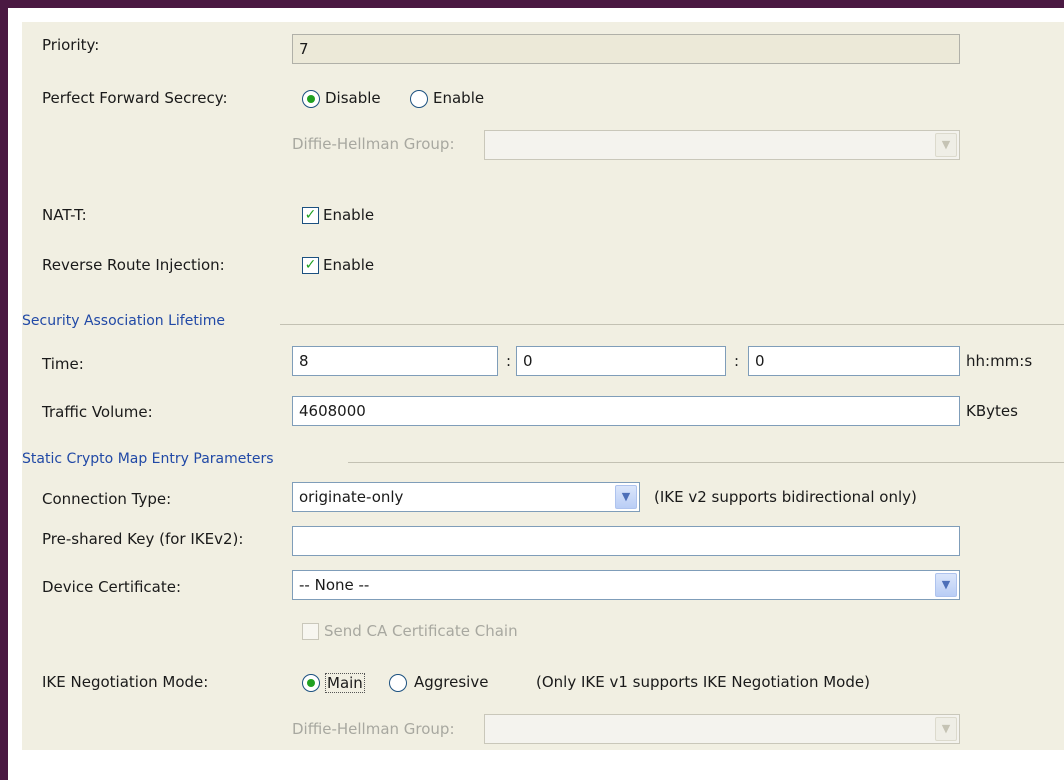 The width and height of the screenshot is (1064, 780). Describe the element at coordinates (135, 98) in the screenshot. I see `pfs-label: Perfect Forward Secrecy:` at that location.